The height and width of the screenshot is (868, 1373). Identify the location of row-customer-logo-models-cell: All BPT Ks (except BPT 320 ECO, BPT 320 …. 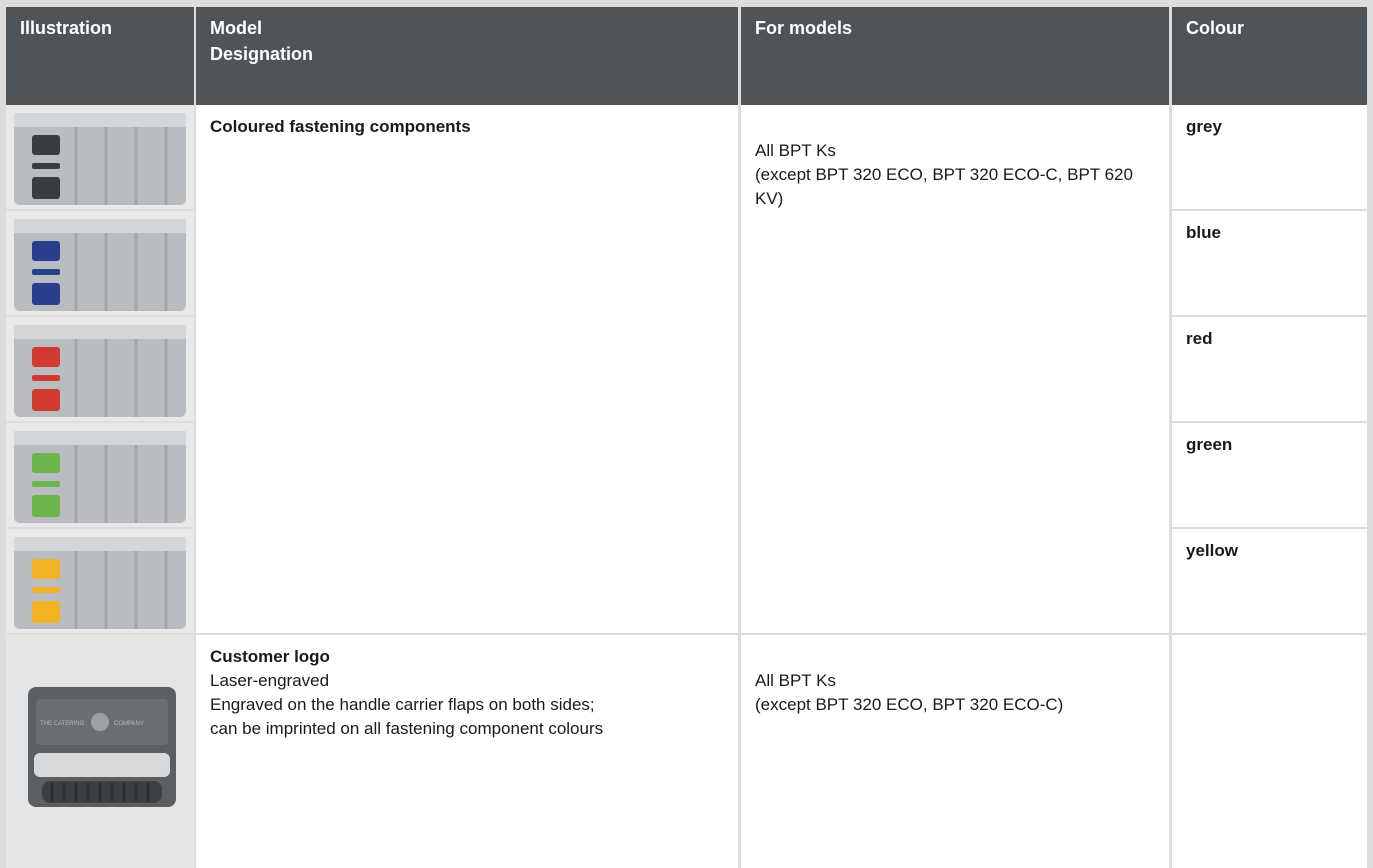
(955, 751).